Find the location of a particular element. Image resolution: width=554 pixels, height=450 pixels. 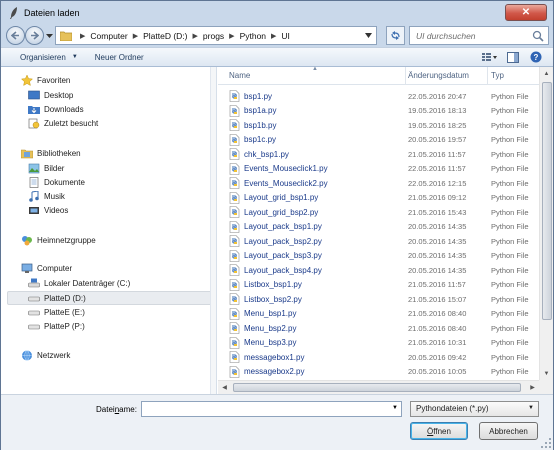

search-icon is located at coordinates (538, 36).